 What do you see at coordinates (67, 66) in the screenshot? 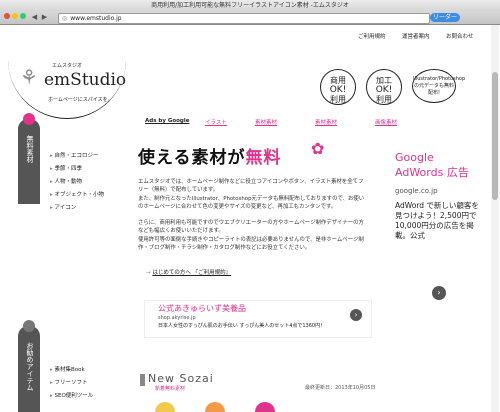
I see `logo-katakana: エムスタジオ` at bounding box center [67, 66].